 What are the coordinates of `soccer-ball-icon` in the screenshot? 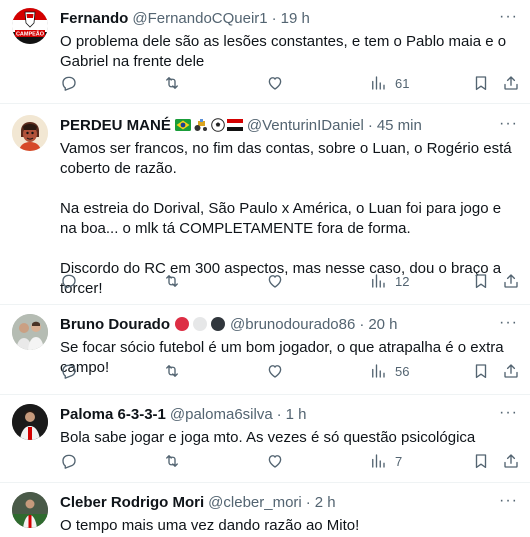 It's located at (218, 125).